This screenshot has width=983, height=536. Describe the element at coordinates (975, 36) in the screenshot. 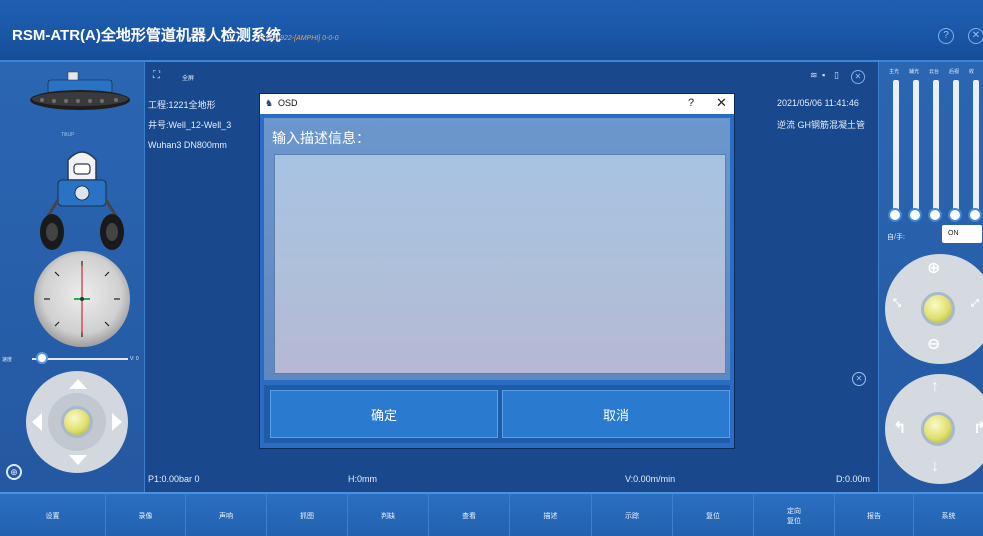

I see `close-icon: ✕` at that location.